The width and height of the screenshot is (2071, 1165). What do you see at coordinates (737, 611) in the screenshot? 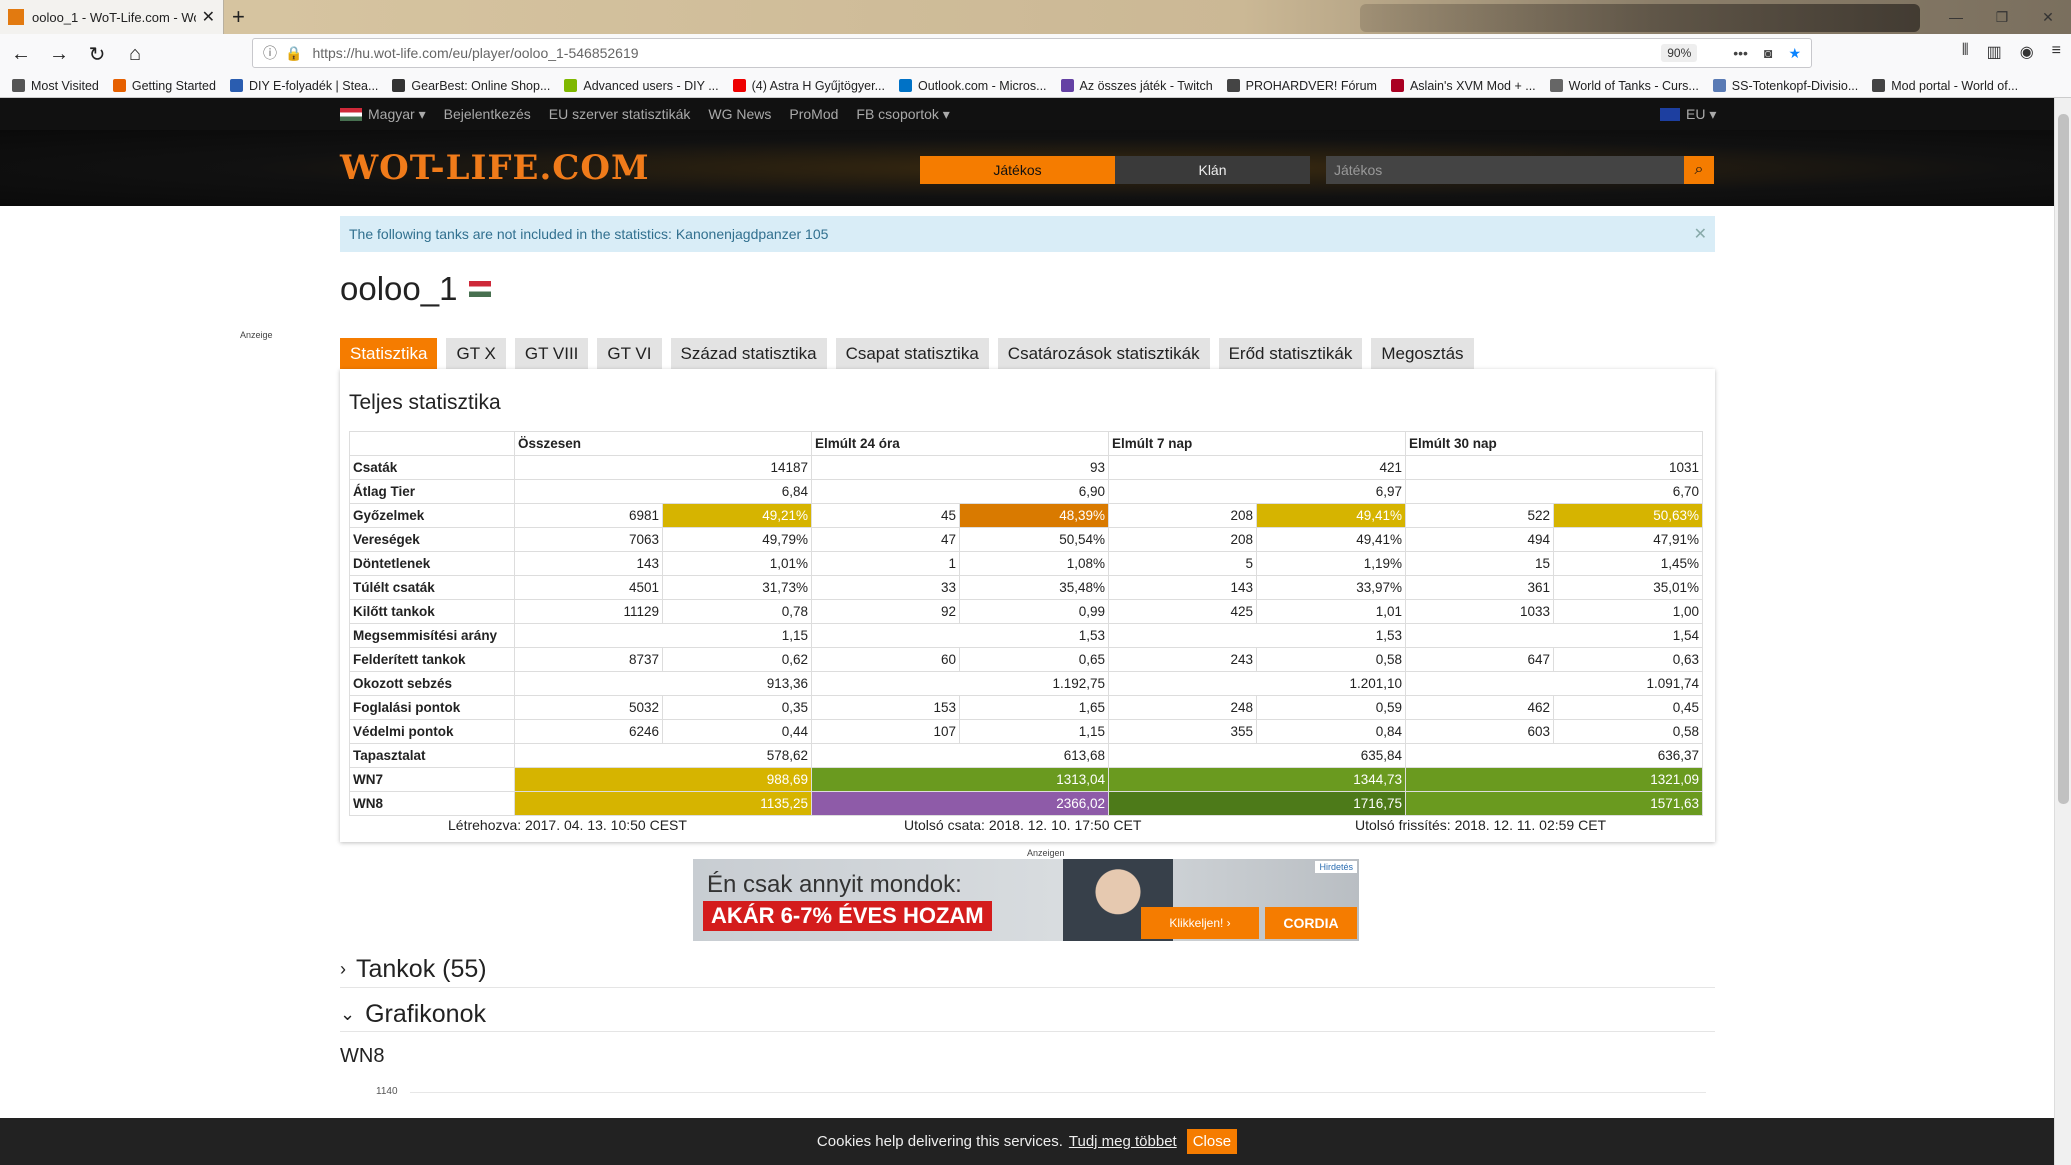
I see `table-cell: 0,78` at bounding box center [737, 611].